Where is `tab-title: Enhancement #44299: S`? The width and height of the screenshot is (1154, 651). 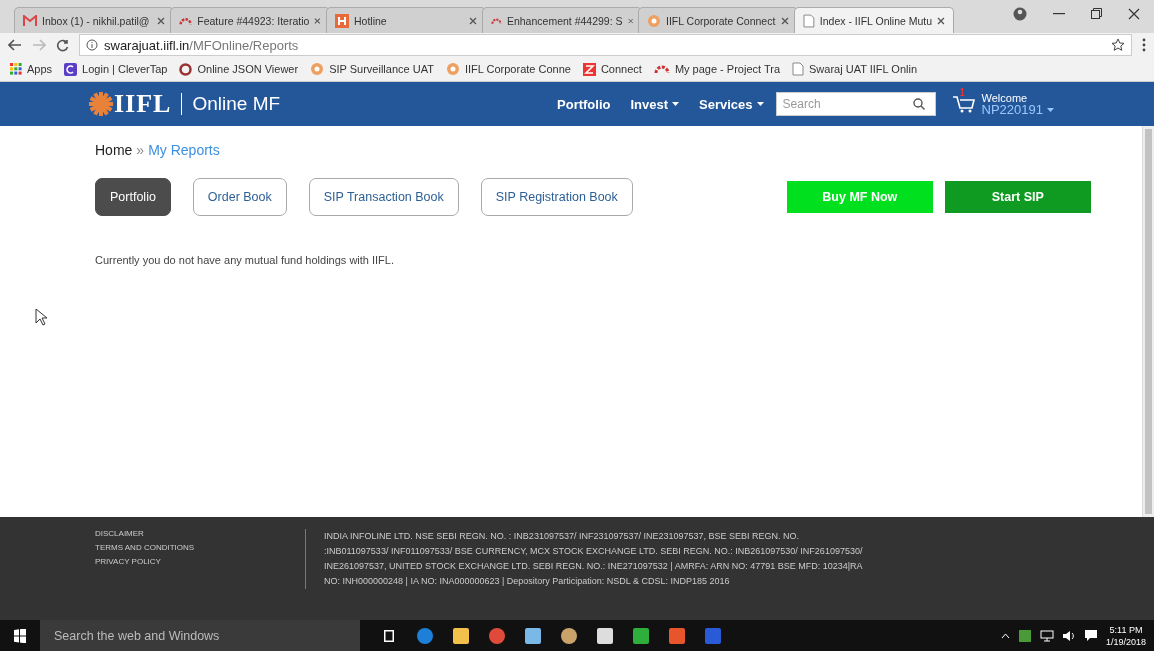
tab-title: Enhancement #44299: S is located at coordinates (564, 20).